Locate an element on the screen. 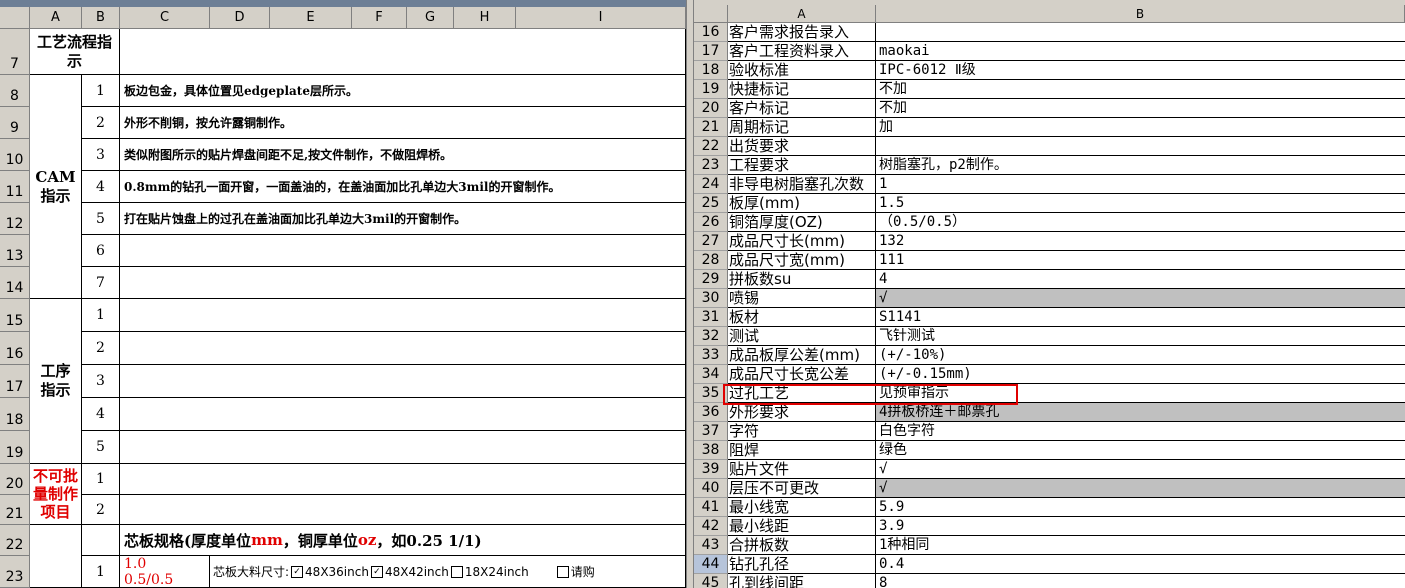  field-value-cell: 1.5 is located at coordinates (1140, 203).